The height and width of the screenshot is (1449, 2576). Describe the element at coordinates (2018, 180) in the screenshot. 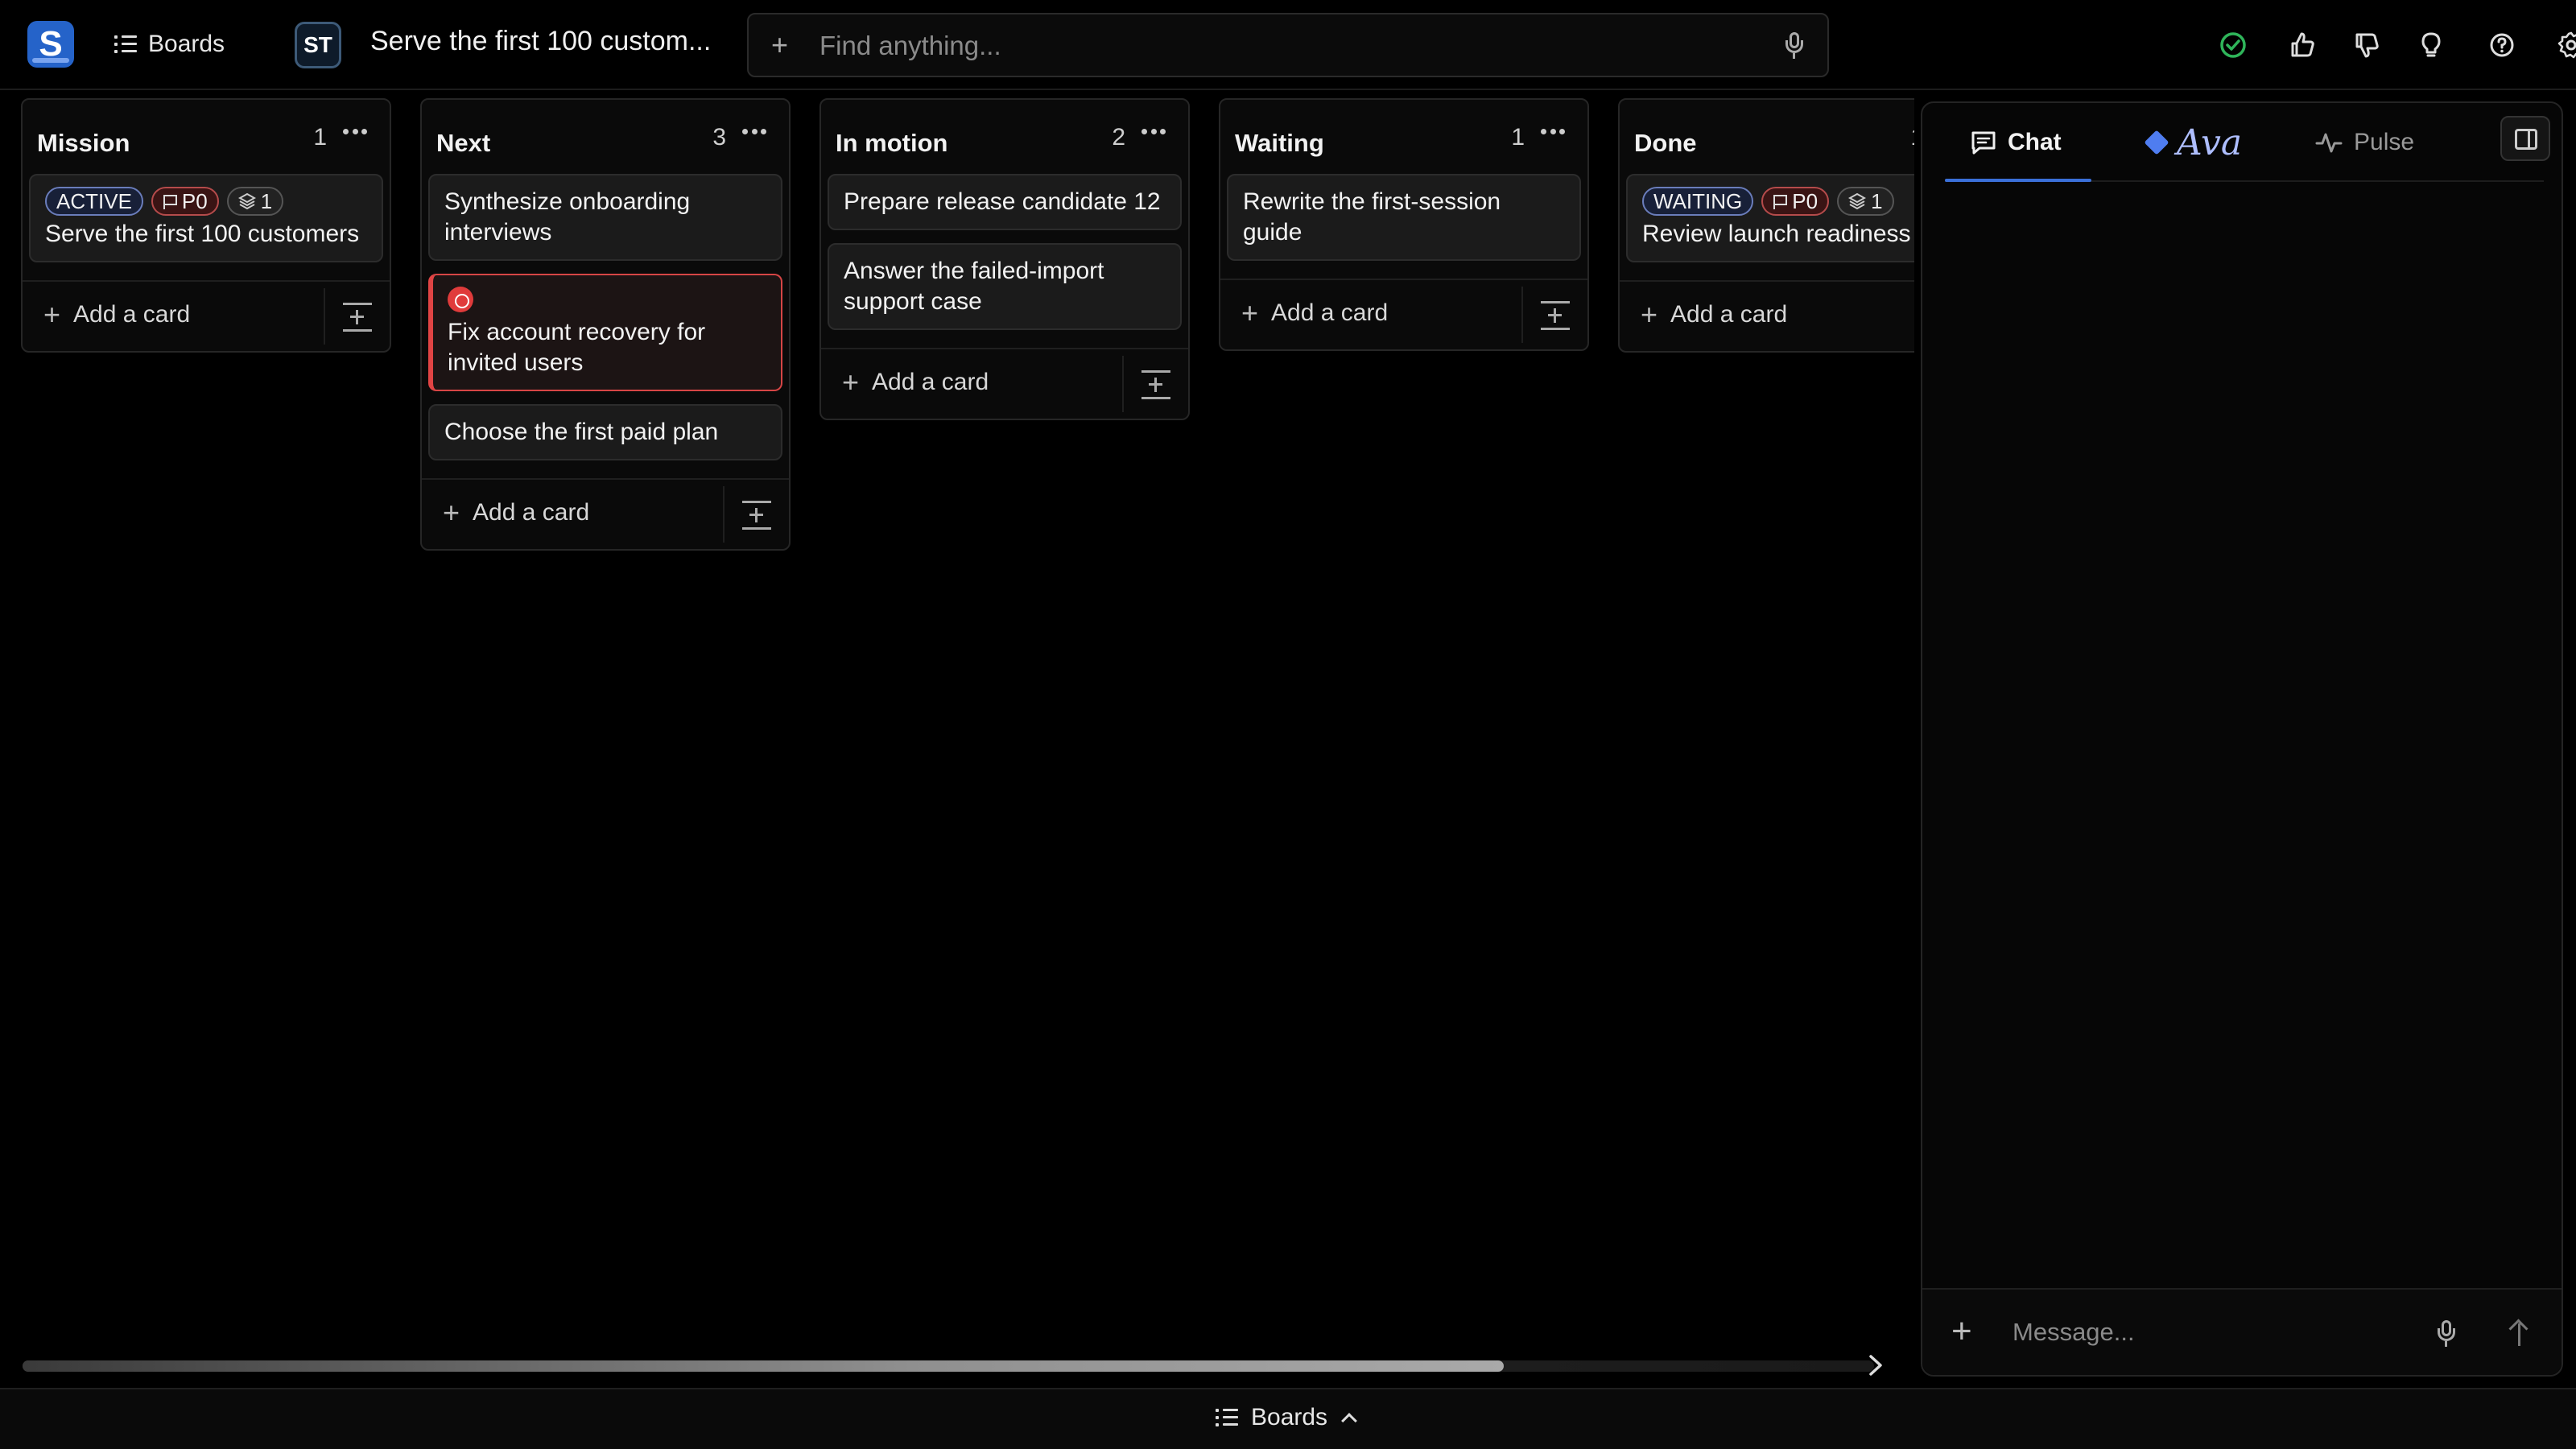

I see `active-tab-indicator` at that location.